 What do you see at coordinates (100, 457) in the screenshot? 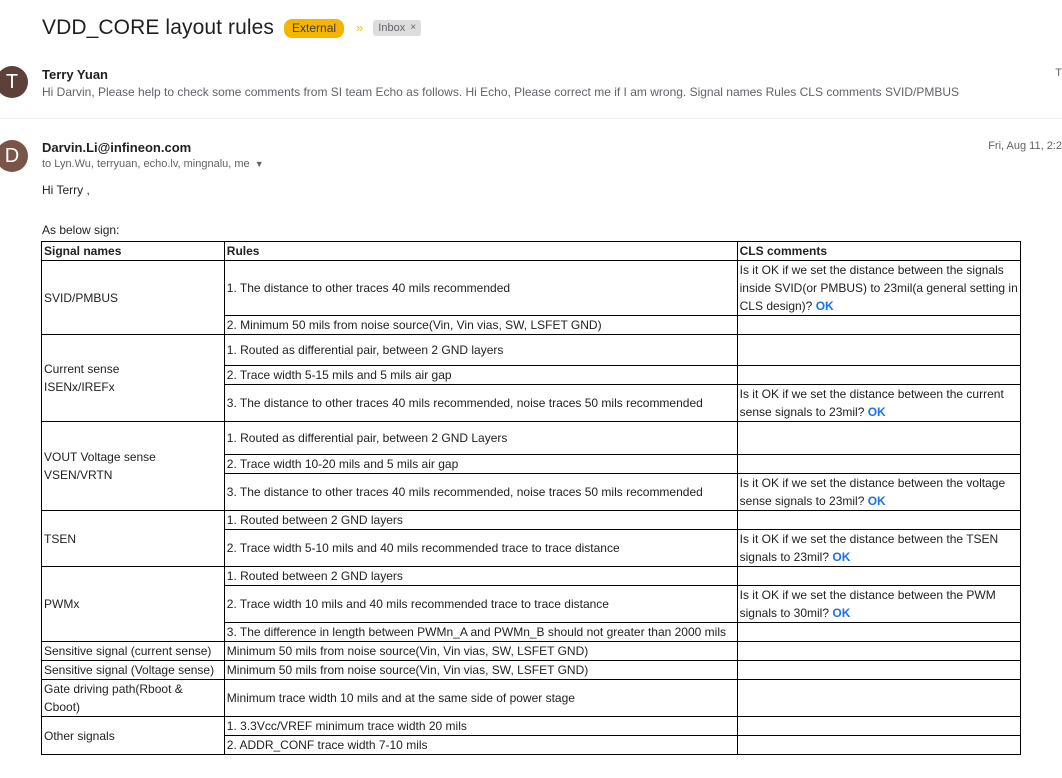
I see `signal-name-line: VOUT Voltage sense` at bounding box center [100, 457].